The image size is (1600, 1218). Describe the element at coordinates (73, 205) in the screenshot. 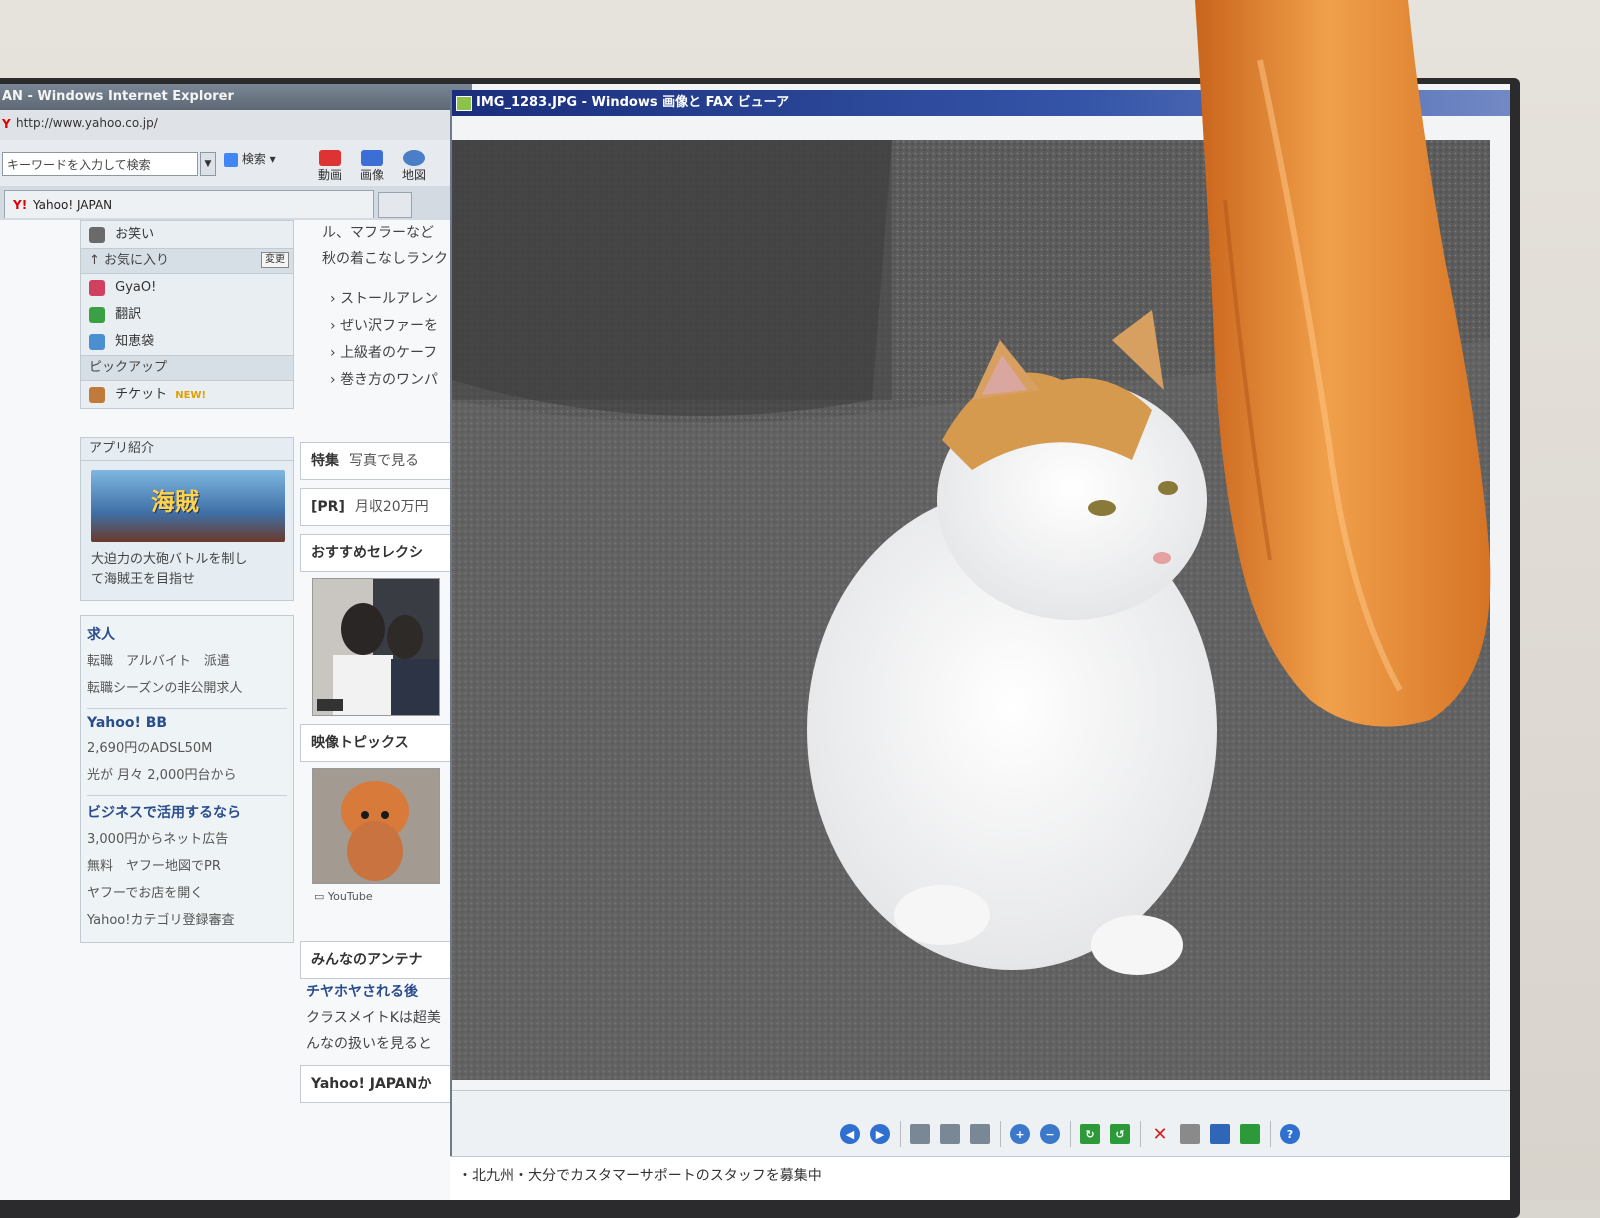

I see `tab-label: Yahoo! JAPAN` at that location.